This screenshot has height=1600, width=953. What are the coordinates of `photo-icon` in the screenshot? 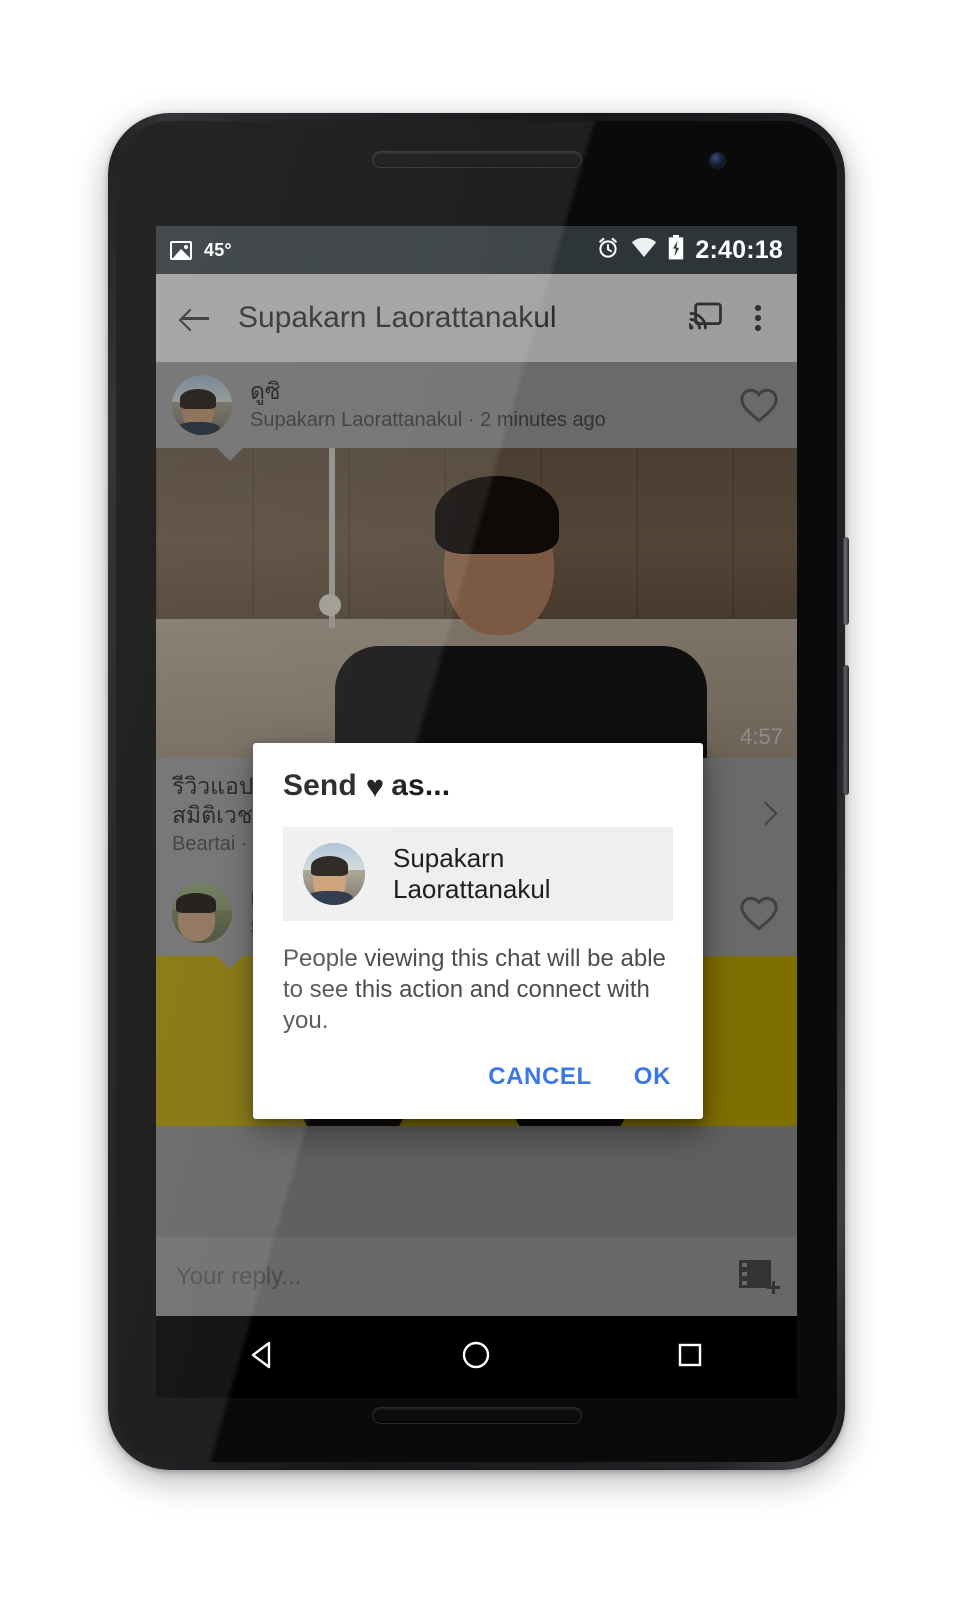 It's located at (181, 250).